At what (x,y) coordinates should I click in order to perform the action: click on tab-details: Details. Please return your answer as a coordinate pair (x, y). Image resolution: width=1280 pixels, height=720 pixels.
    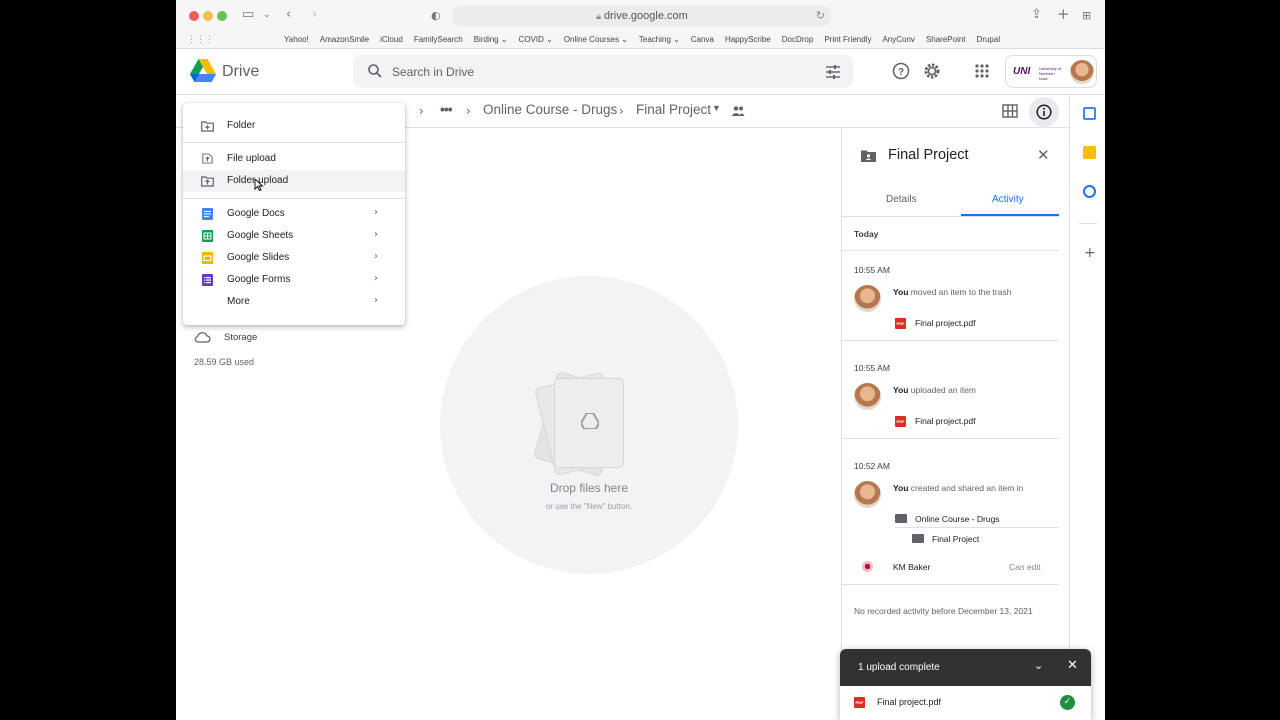
    Looking at the image, I should click on (901, 199).